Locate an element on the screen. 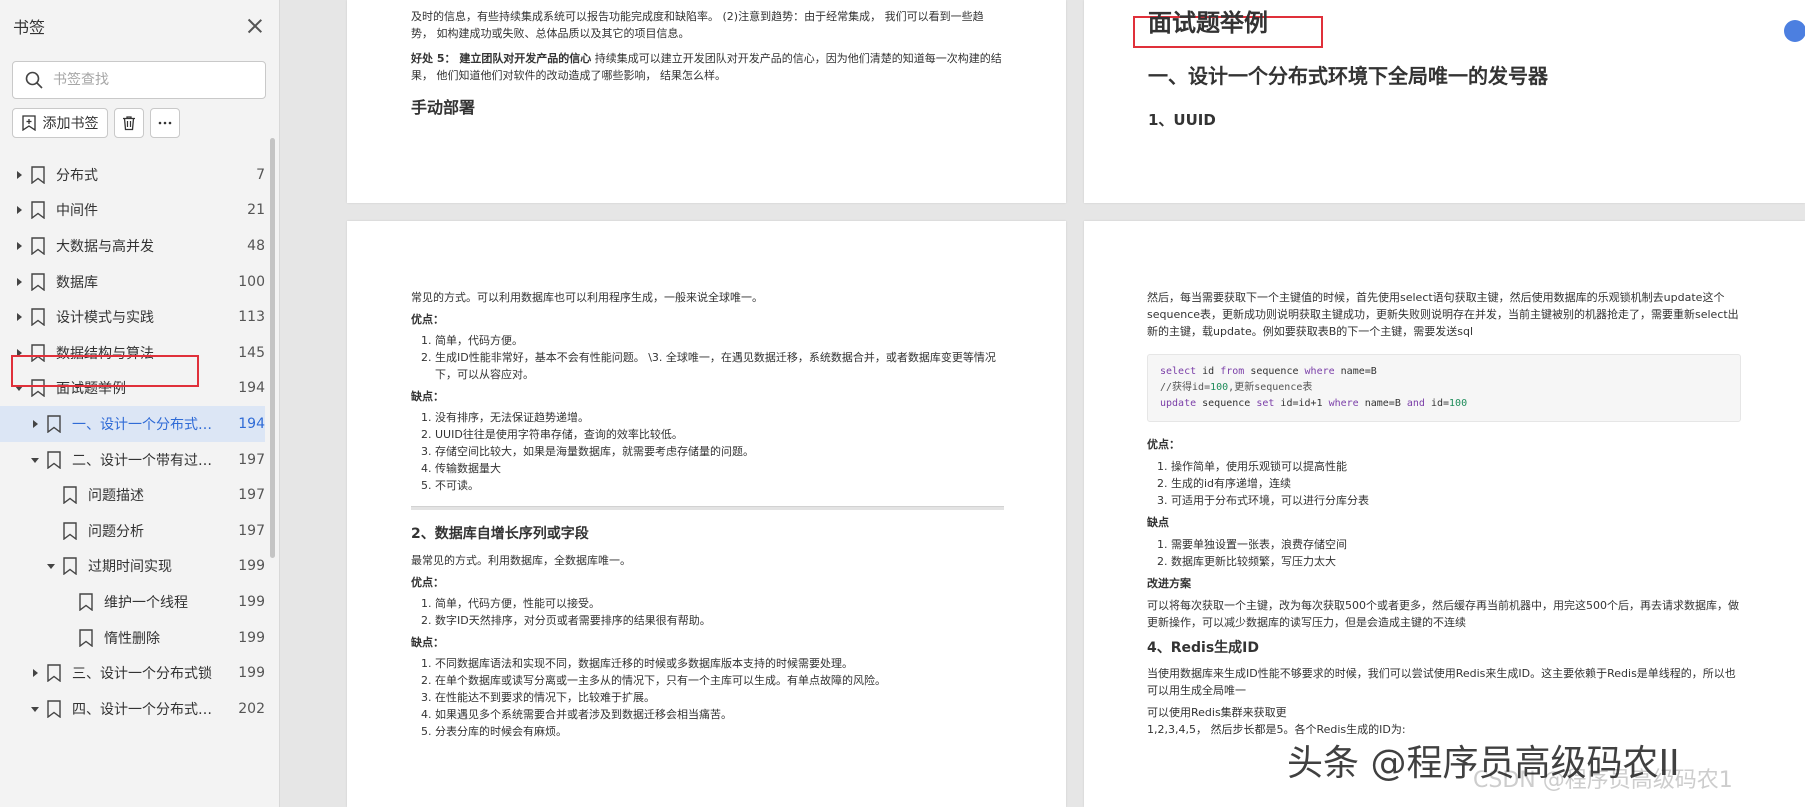  bookmark-item: 设计模式与实践 113 is located at coordinates (132, 317).